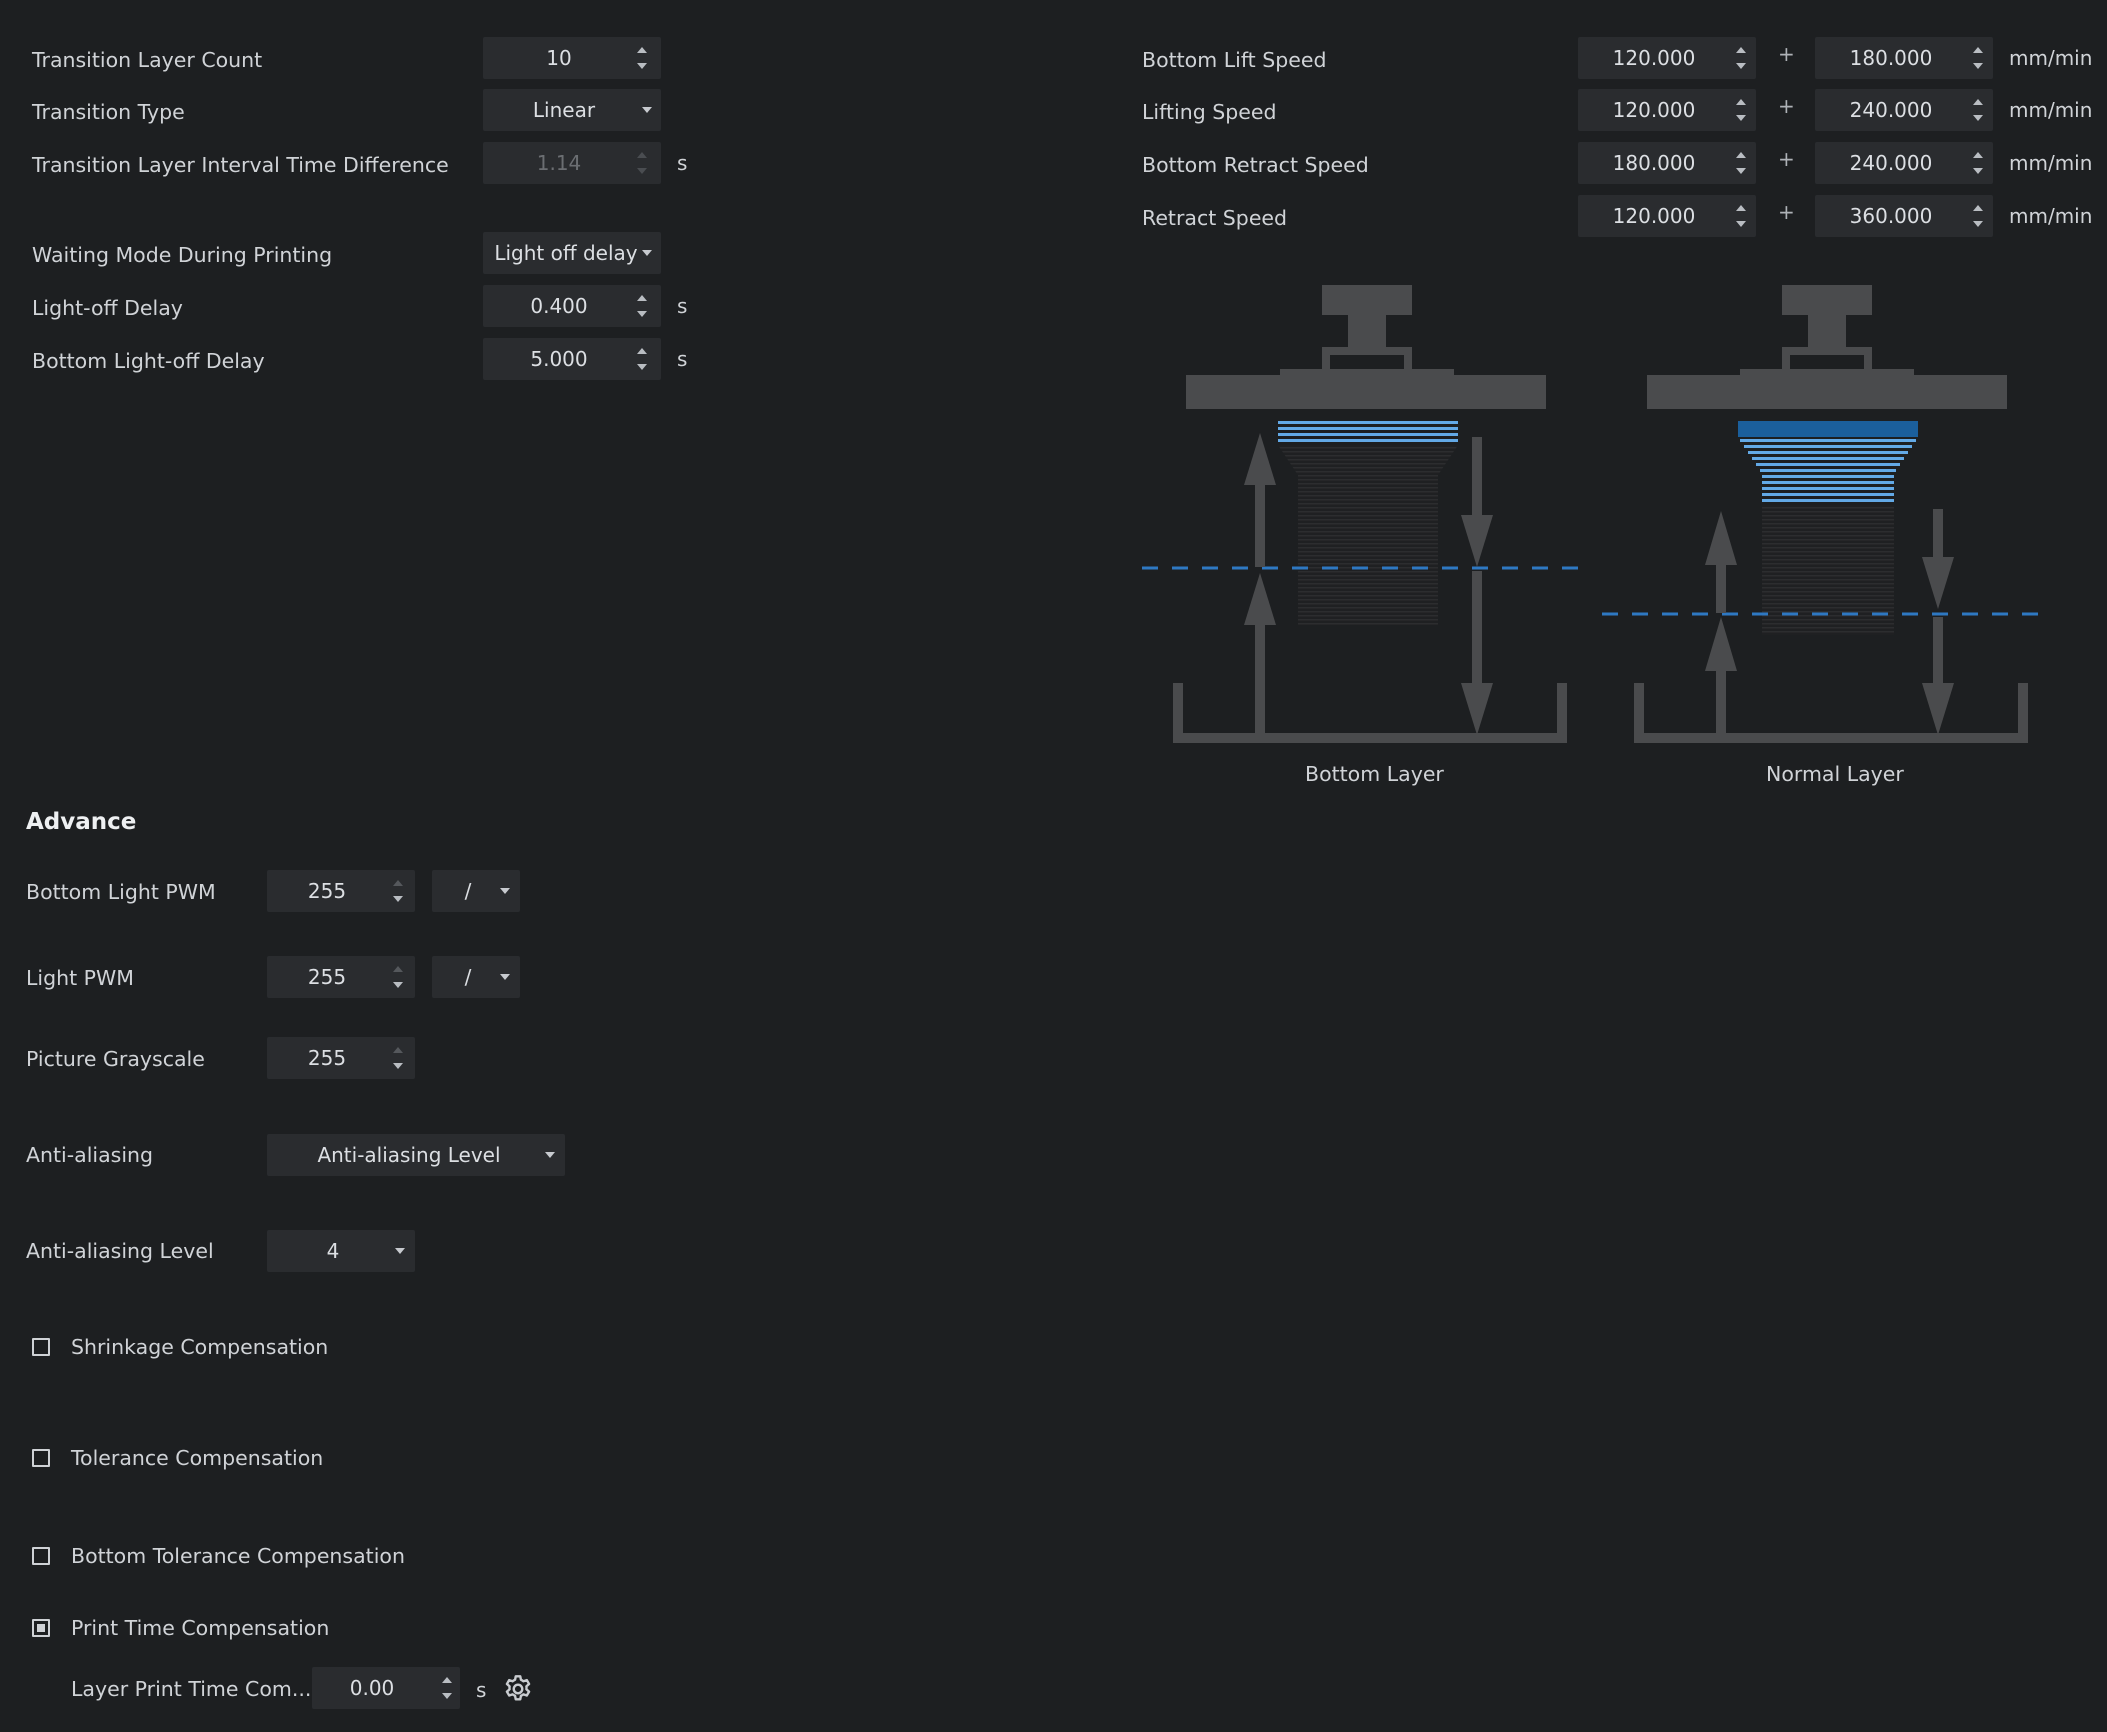 This screenshot has height=1732, width=2107. I want to click on bottom-retract-speed-value-2: 240.000, so click(1891, 163).